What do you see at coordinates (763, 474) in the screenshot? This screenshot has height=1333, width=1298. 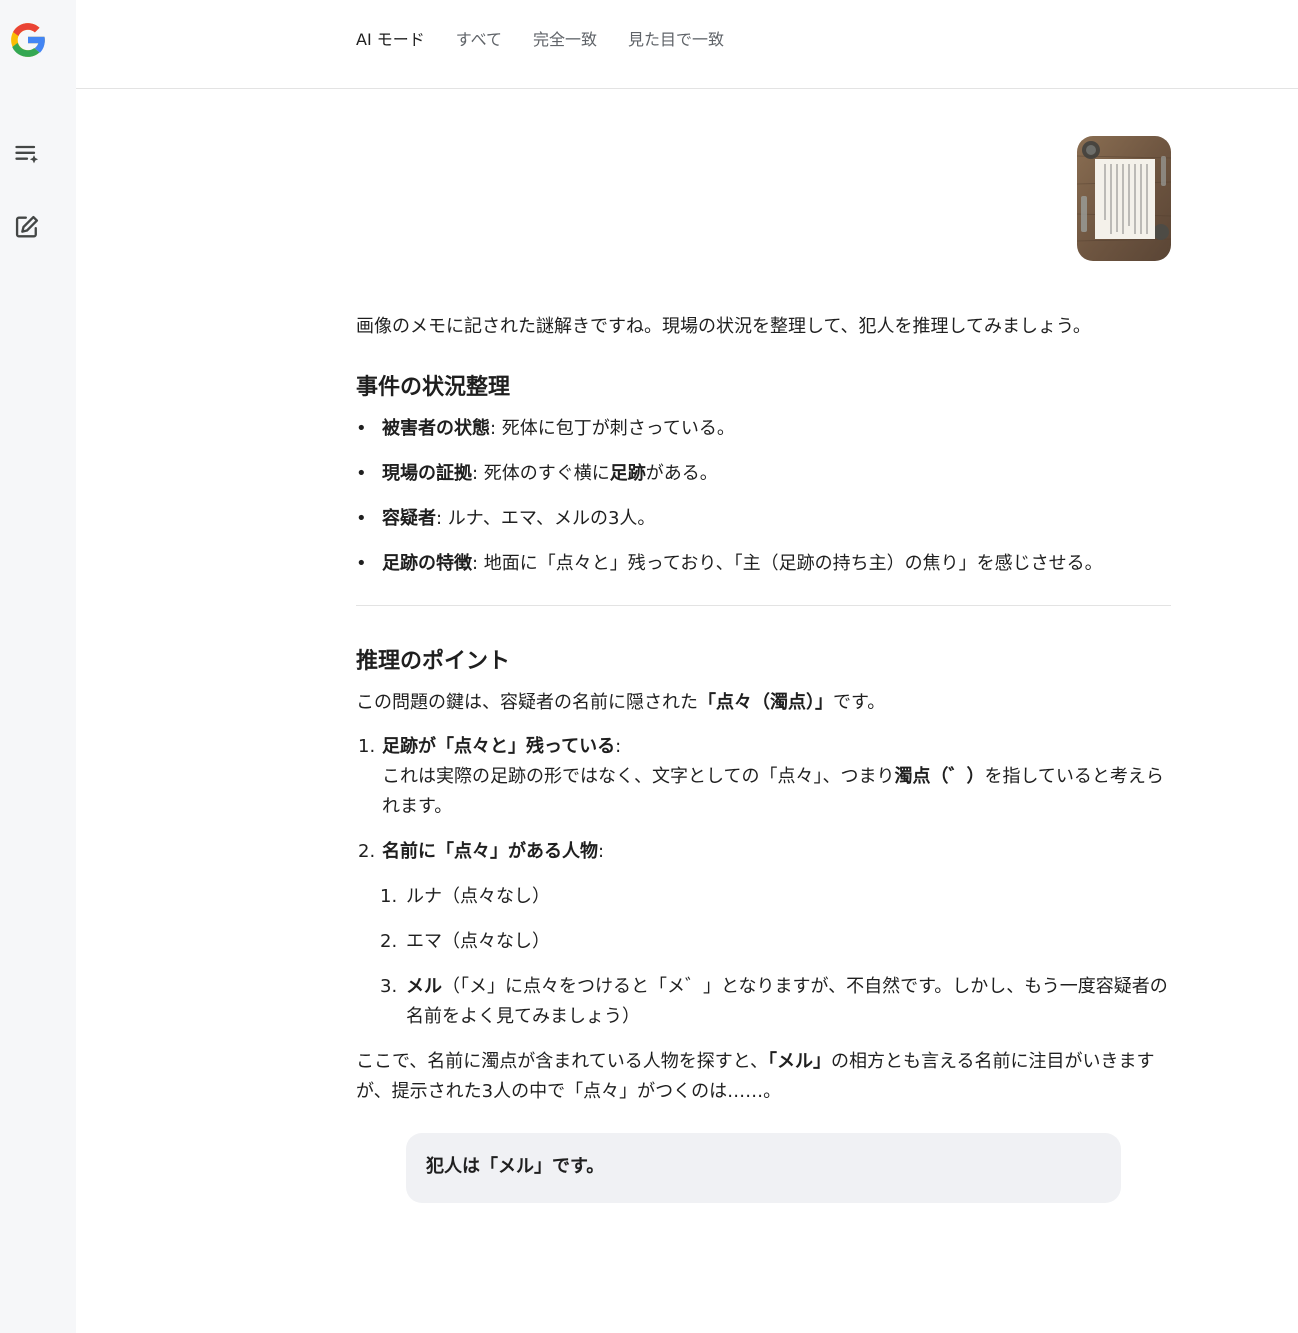 I see `list-item: 現場の証拠: 死体のすぐ横に足跡がある。` at bounding box center [763, 474].